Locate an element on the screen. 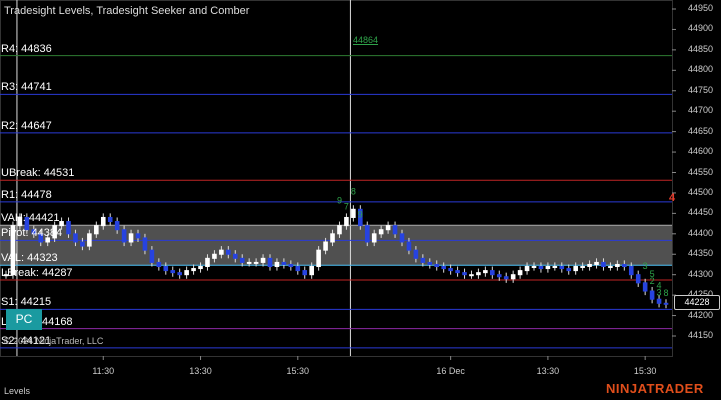 This screenshot has height=400, width=721. ninjatrader-logo: NINJATRADER is located at coordinates (655, 388).